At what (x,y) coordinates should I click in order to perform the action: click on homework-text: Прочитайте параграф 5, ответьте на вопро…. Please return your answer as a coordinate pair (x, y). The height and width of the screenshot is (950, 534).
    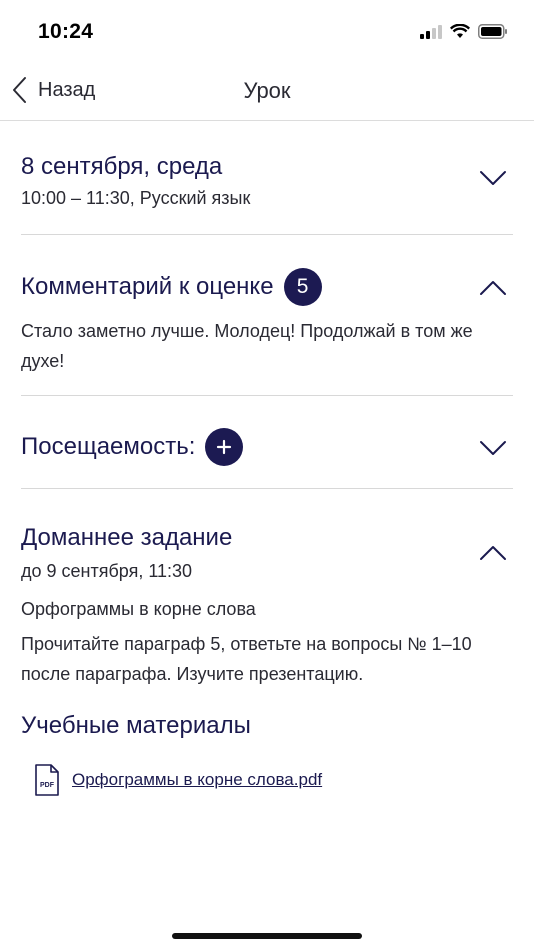
    Looking at the image, I should click on (246, 659).